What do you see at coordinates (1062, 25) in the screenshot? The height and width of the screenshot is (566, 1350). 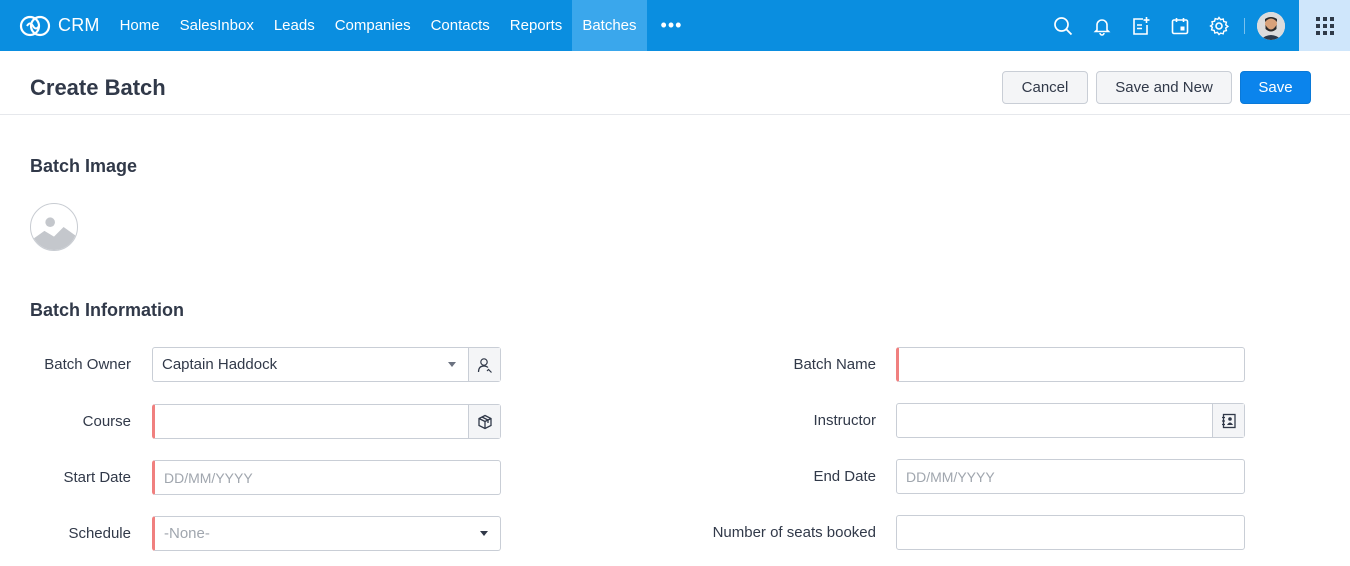 I see `search-icon` at bounding box center [1062, 25].